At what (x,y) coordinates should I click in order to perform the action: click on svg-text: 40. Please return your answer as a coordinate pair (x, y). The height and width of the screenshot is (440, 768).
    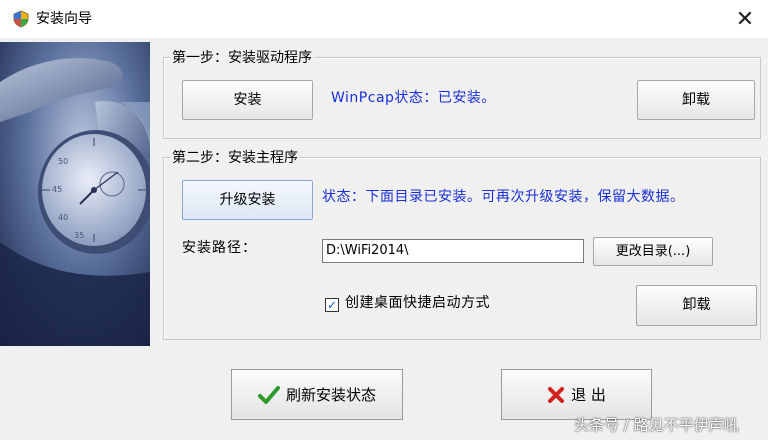
    Looking at the image, I should click on (63, 217).